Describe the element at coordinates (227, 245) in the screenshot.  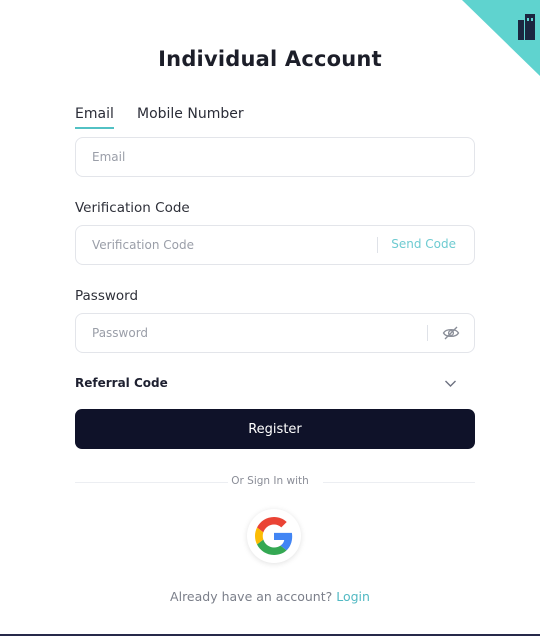
I see `verification-code-input` at that location.